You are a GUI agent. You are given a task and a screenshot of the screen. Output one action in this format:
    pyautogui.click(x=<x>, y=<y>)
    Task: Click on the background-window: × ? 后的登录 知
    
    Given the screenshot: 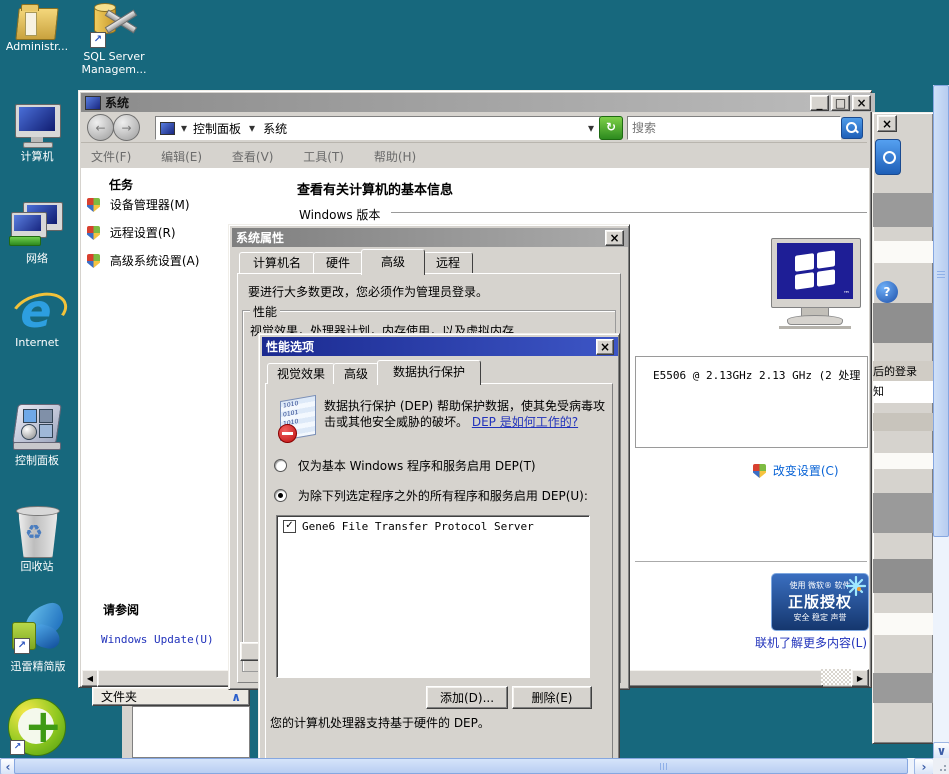 What is the action you would take?
    pyautogui.click(x=903, y=428)
    